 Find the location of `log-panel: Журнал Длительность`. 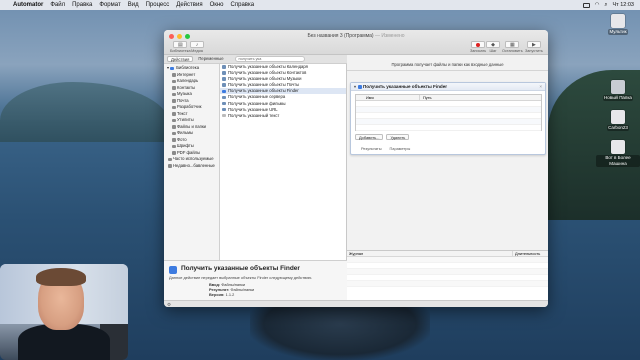

log-panel: Журнал Длительность is located at coordinates (447, 275).